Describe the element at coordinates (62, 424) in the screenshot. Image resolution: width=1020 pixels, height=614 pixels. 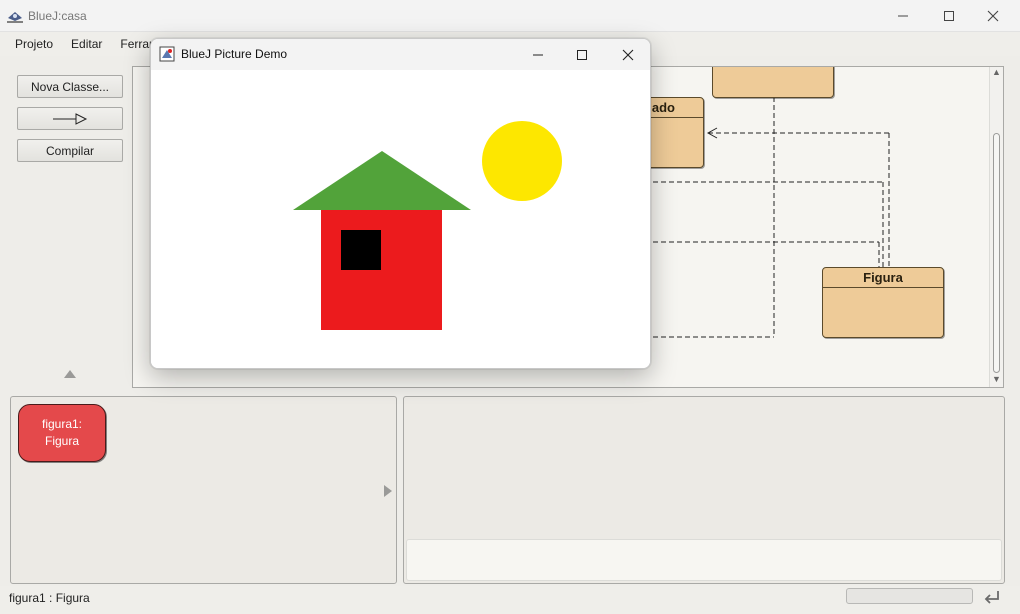
I see `object-instance-name: figura1:` at that location.